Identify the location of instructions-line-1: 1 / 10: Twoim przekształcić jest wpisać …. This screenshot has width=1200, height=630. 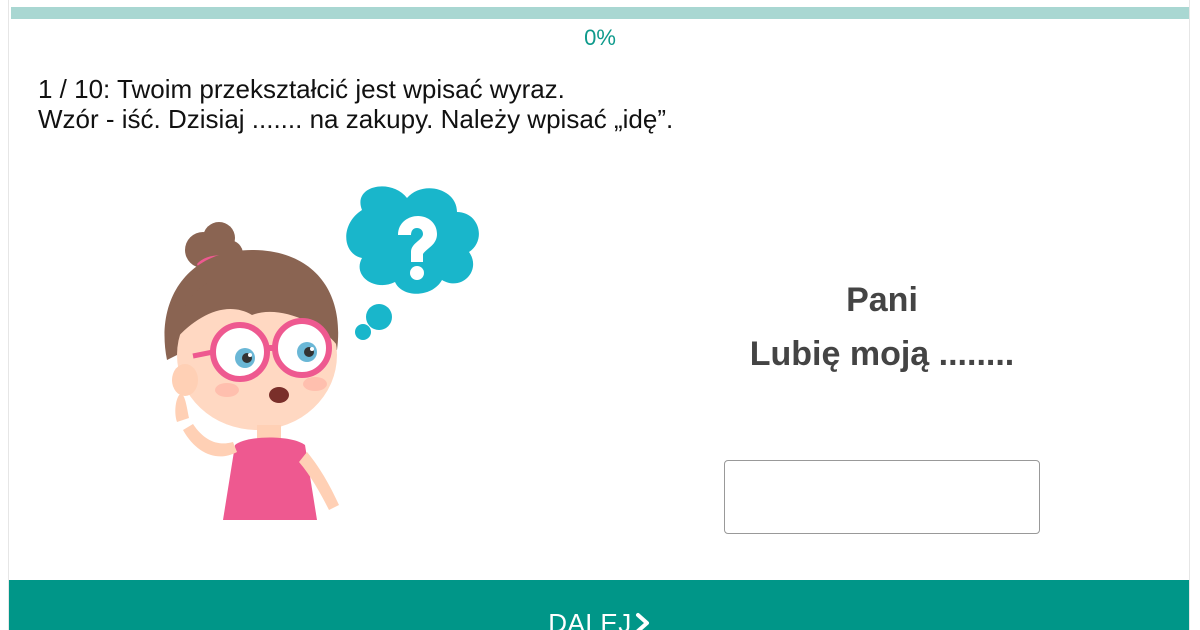
(301, 89).